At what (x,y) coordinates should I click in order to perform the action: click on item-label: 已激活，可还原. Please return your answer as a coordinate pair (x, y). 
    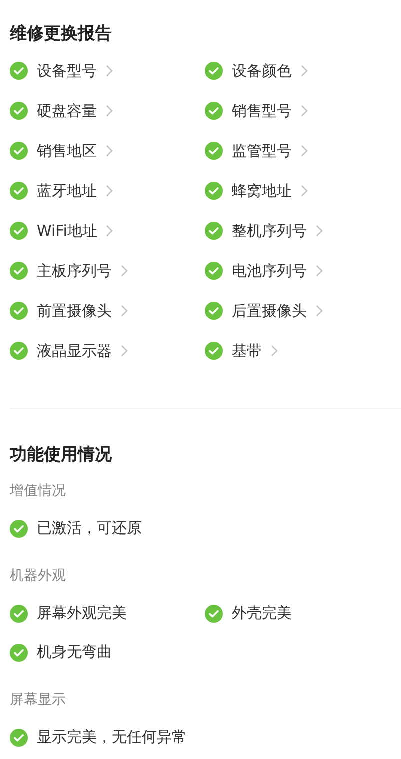
    Looking at the image, I should click on (89, 528).